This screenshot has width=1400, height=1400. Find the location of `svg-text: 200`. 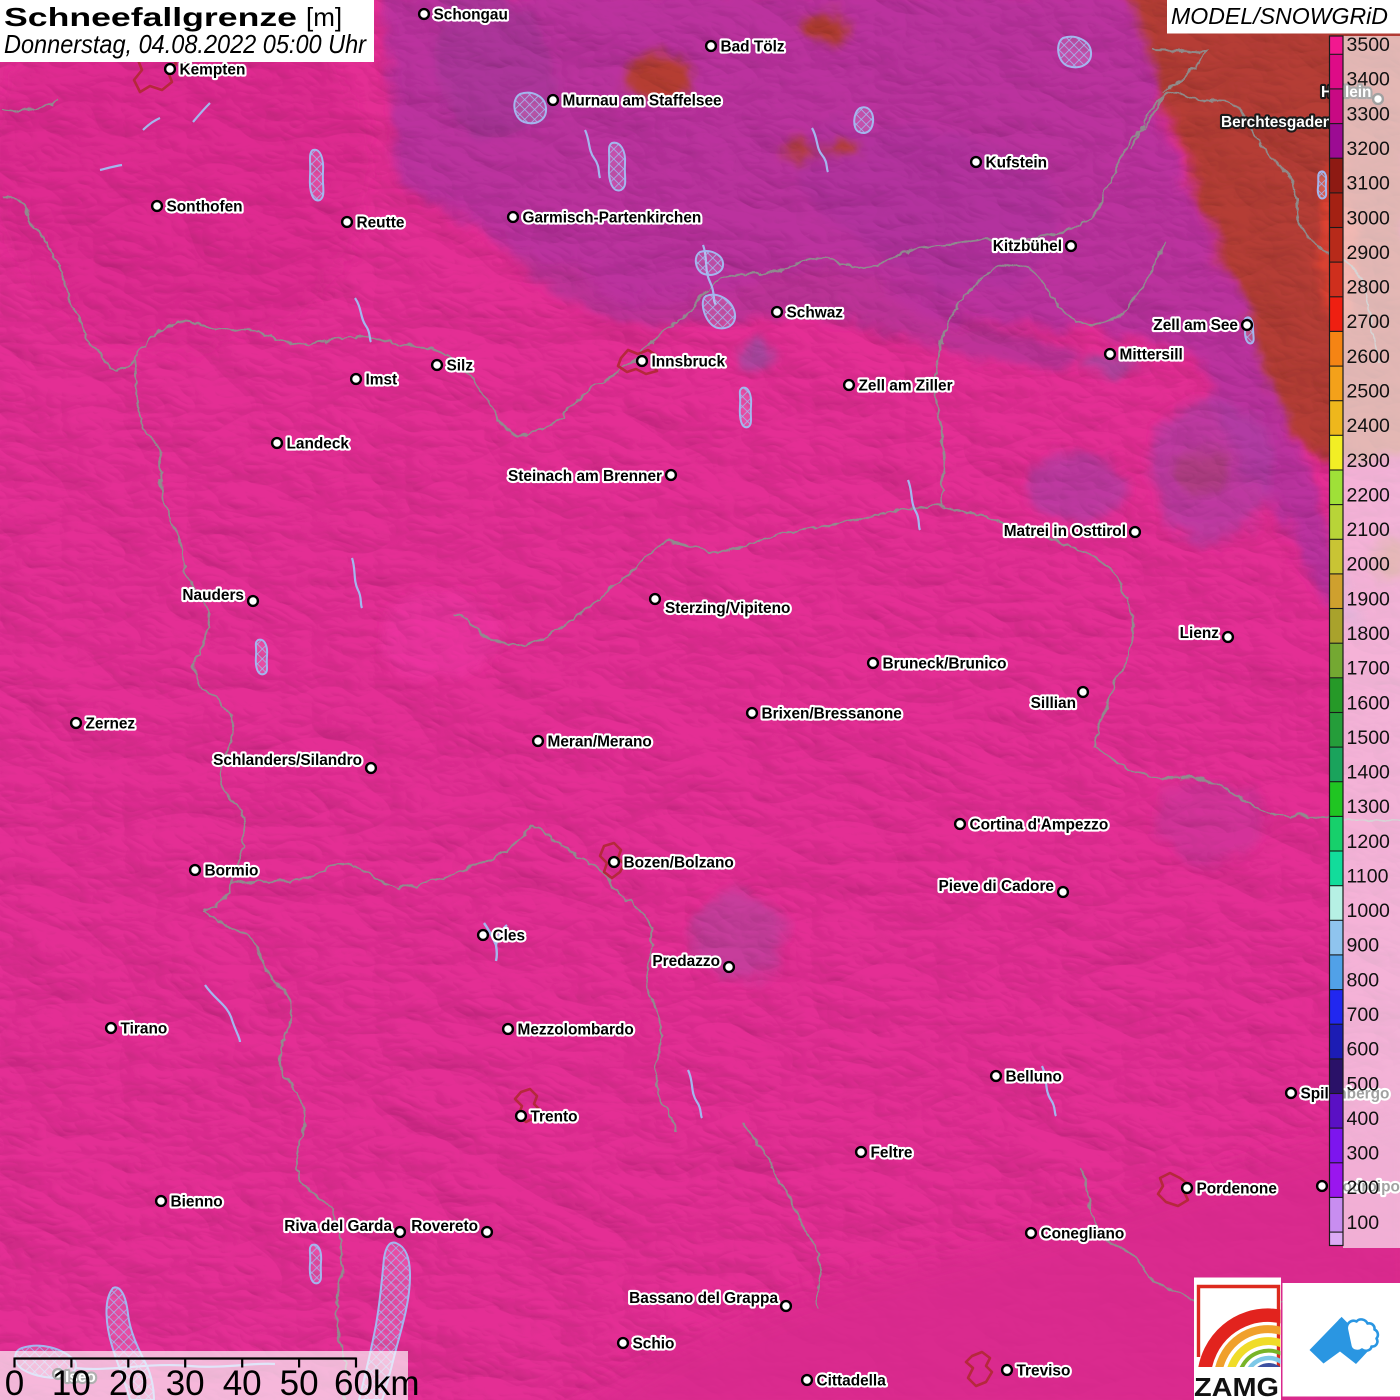

svg-text: 200 is located at coordinates (1363, 1188).